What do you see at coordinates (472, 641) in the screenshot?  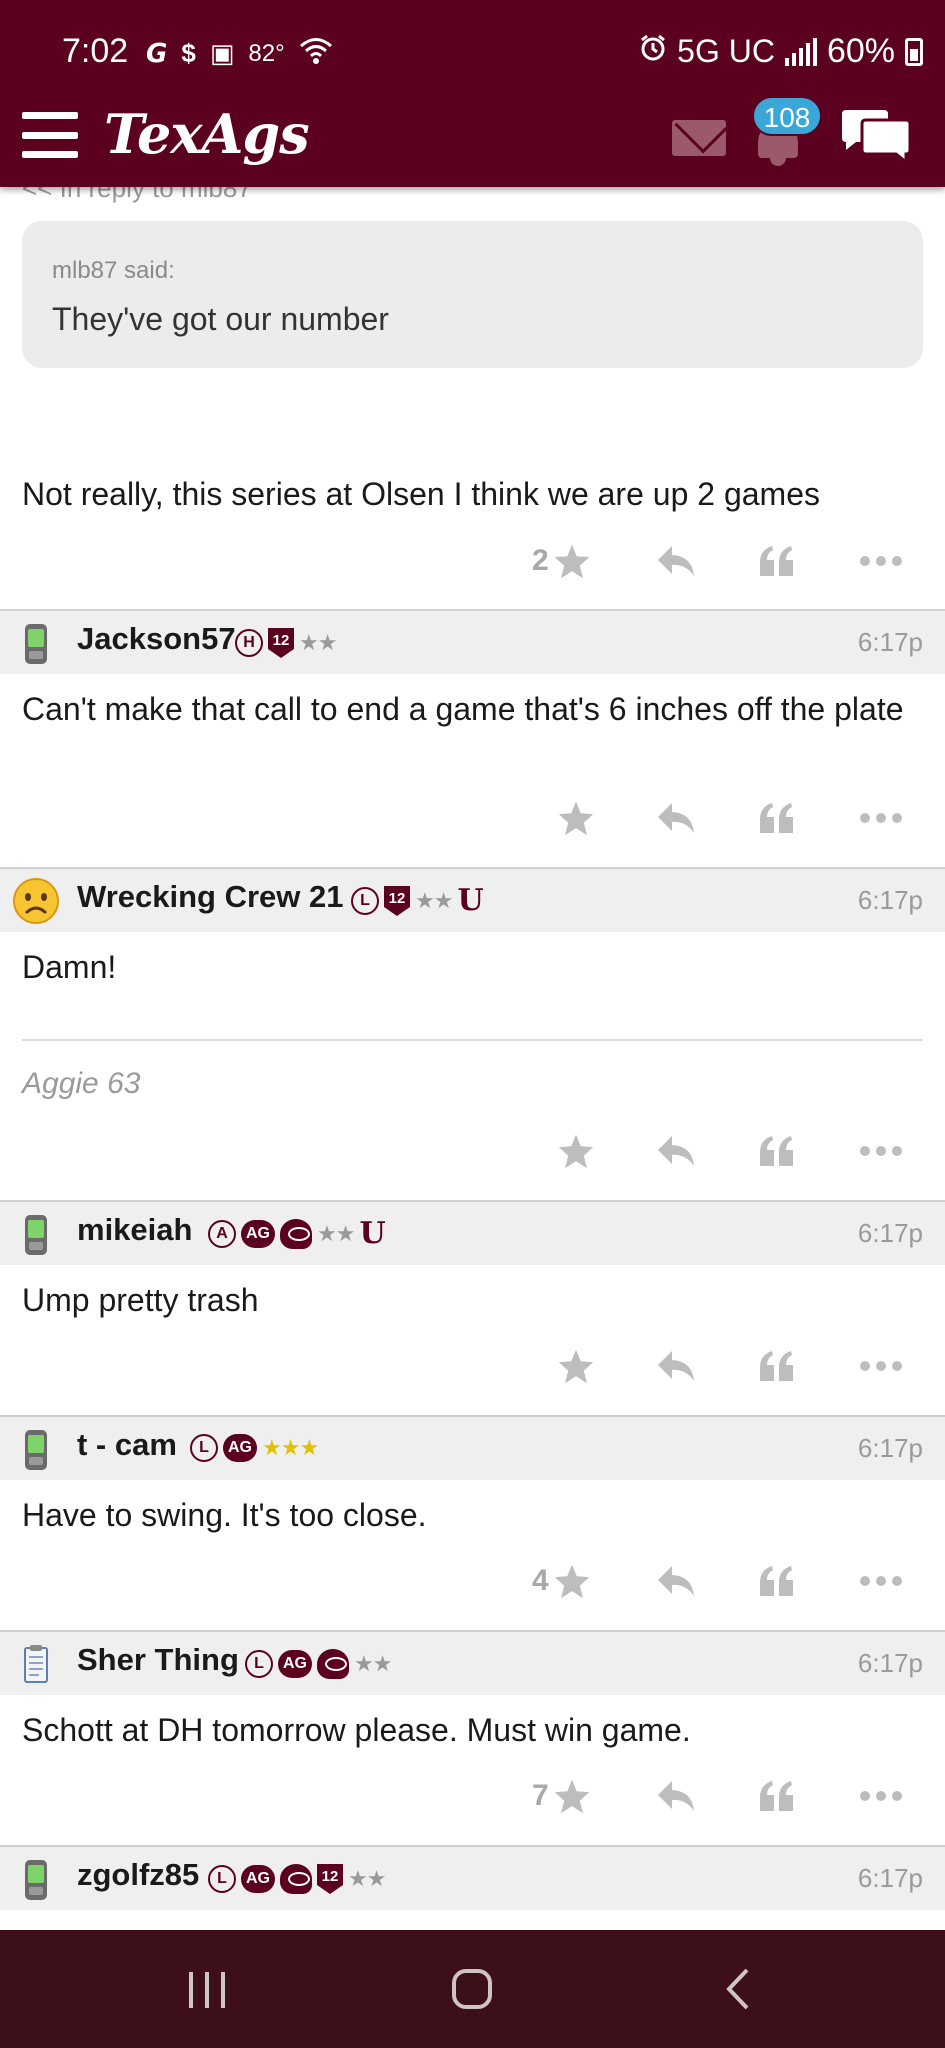 I see `post-header: Jackson57 H 12 ★★ 6:17p` at bounding box center [472, 641].